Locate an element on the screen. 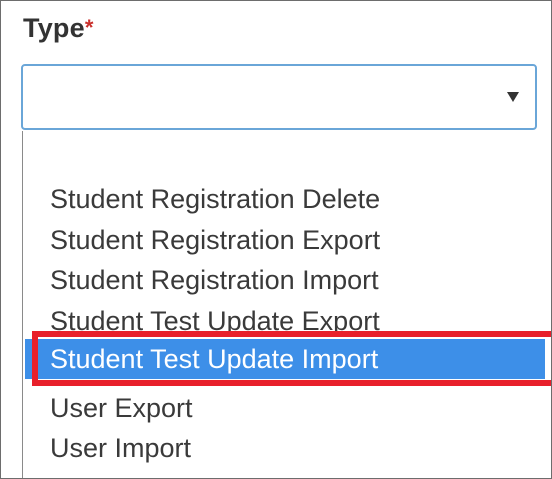  option-student-test-update-import: Student Test Update Import is located at coordinates (285, 359).